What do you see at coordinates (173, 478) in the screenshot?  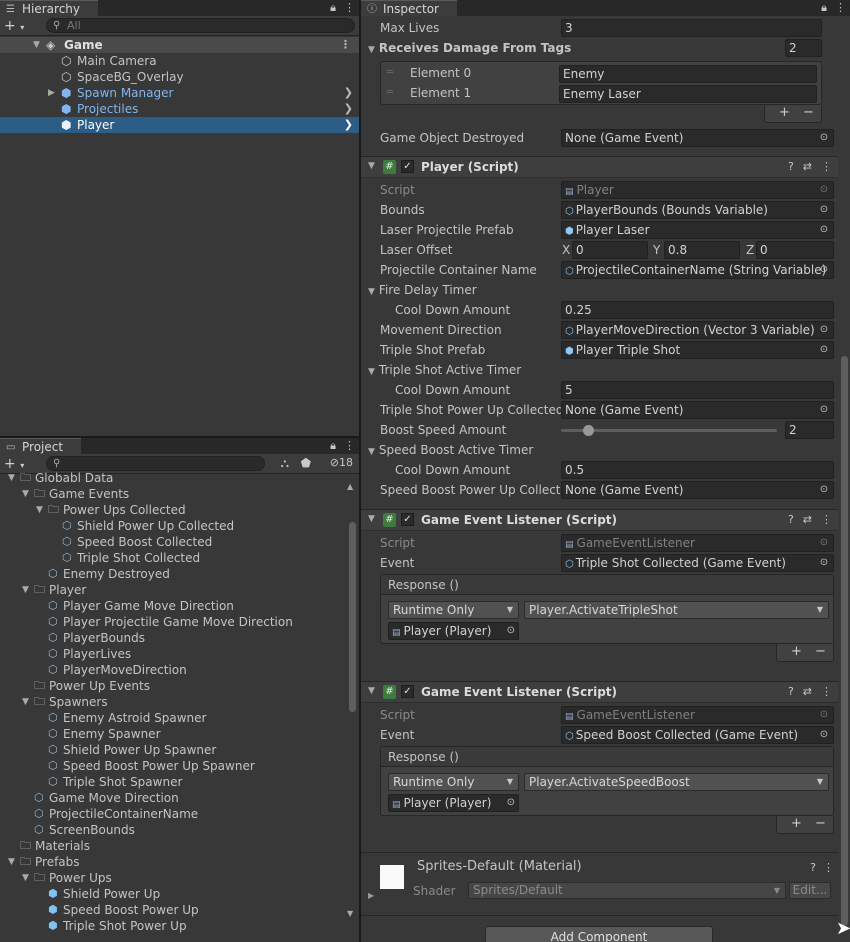 I see `project-folder: ▼ 🗀︎ Globabl Data` at bounding box center [173, 478].